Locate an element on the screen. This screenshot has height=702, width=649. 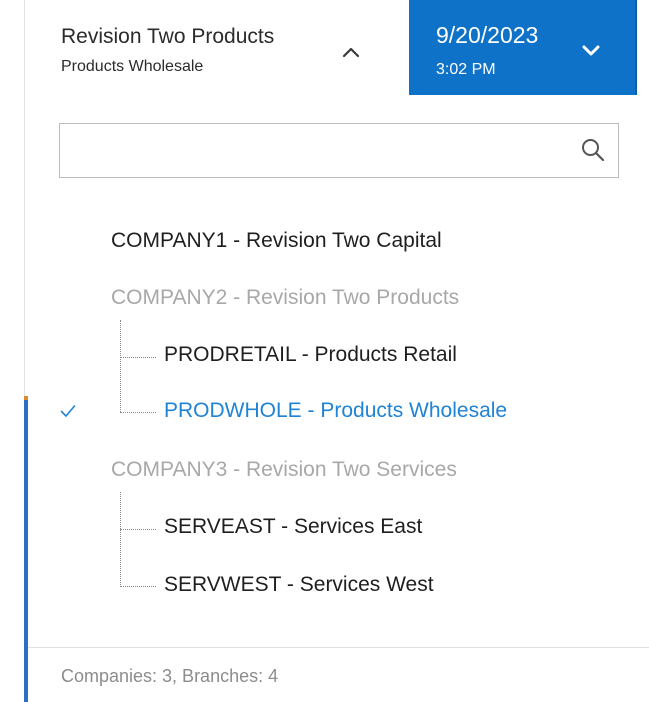
search-icon is located at coordinates (593, 150).